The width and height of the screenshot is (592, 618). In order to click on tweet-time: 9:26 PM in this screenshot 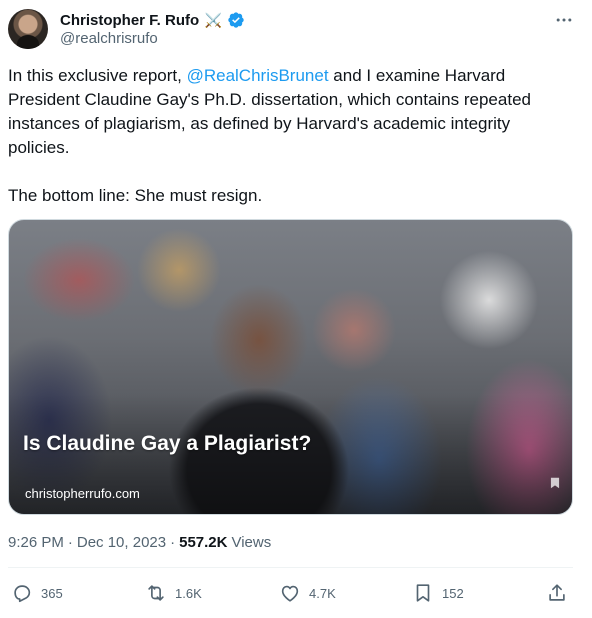, I will do `click(36, 542)`.